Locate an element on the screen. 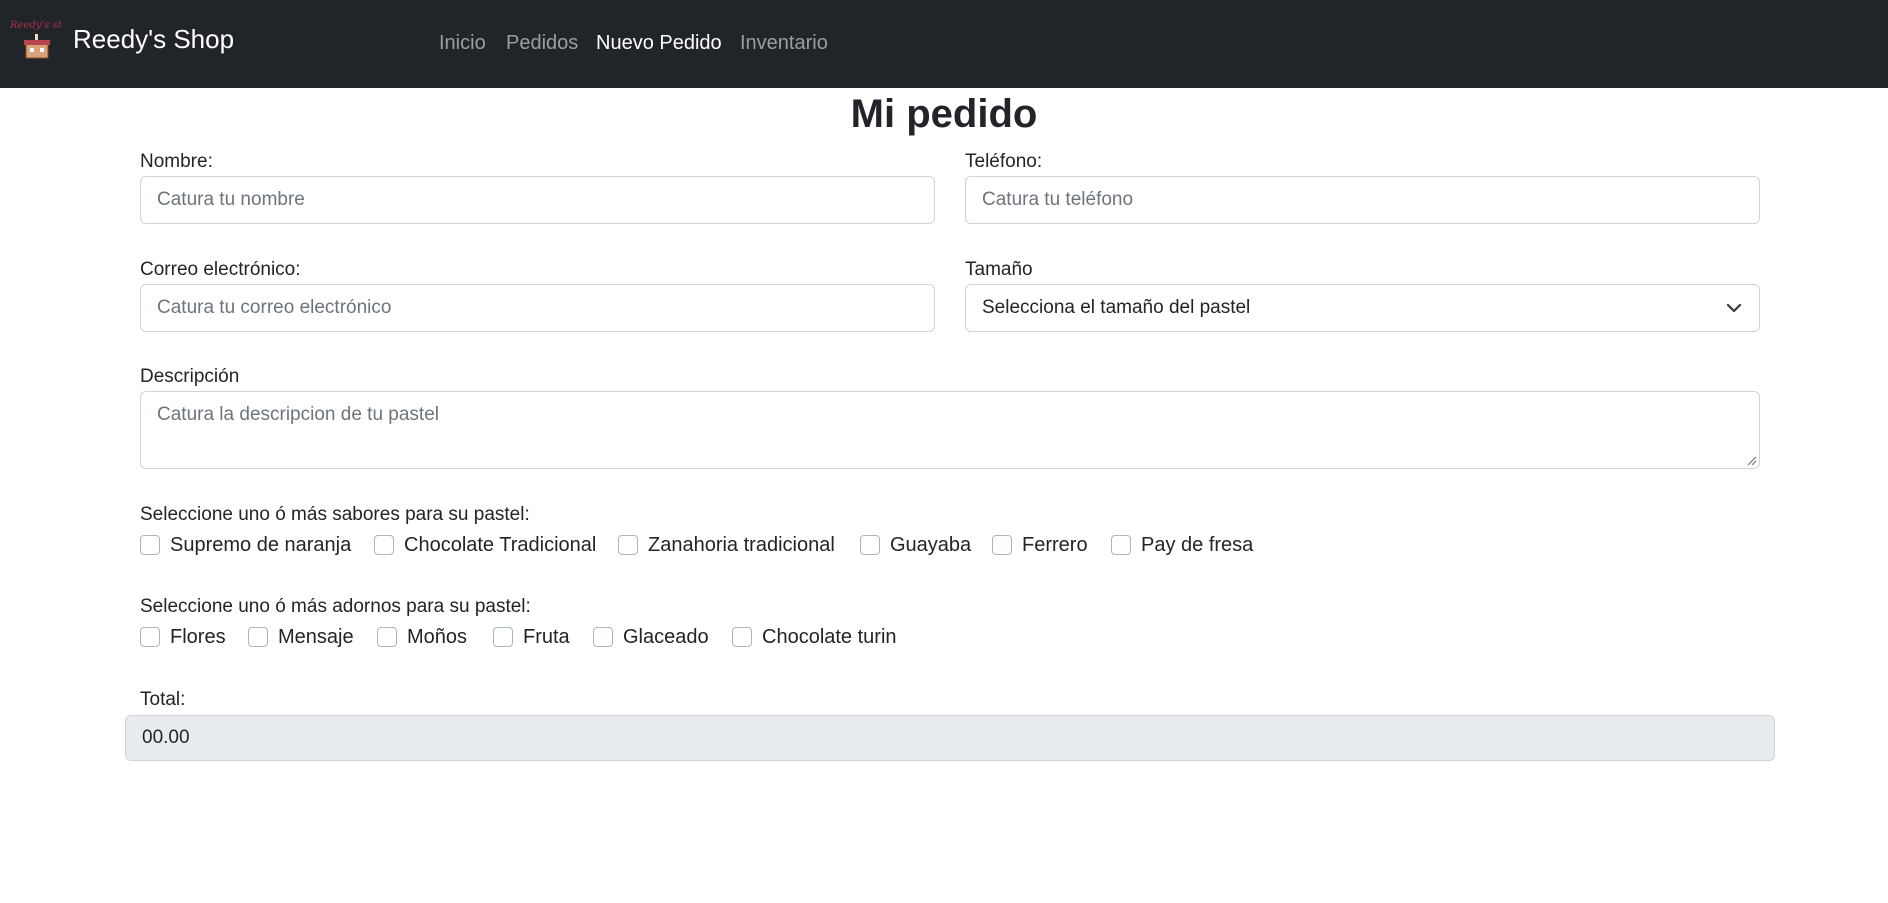 The height and width of the screenshot is (903, 1888). sabor-option-label: Guayaba is located at coordinates (931, 544).